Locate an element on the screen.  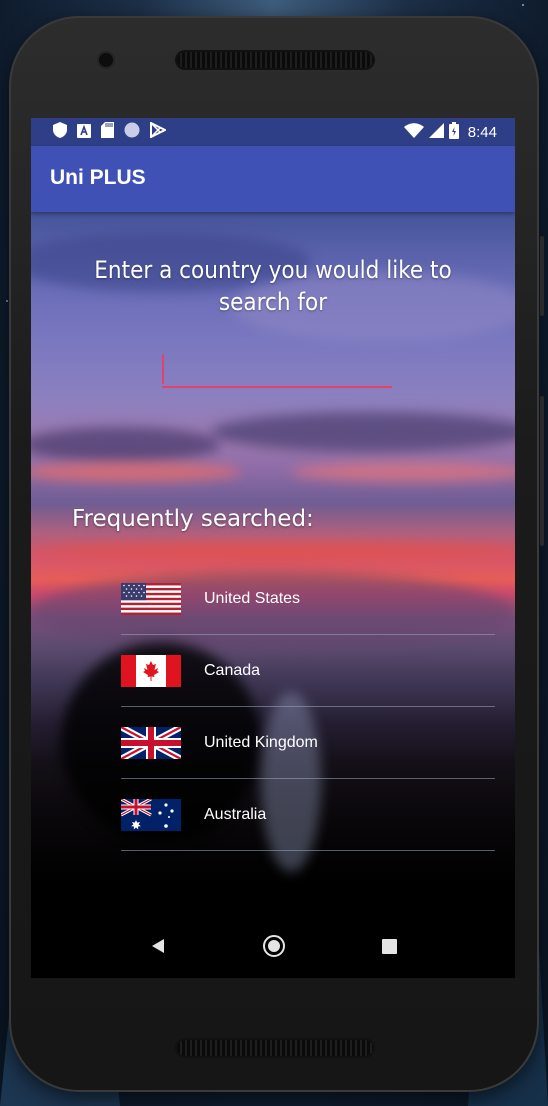
country-label: Canada is located at coordinates (232, 670).